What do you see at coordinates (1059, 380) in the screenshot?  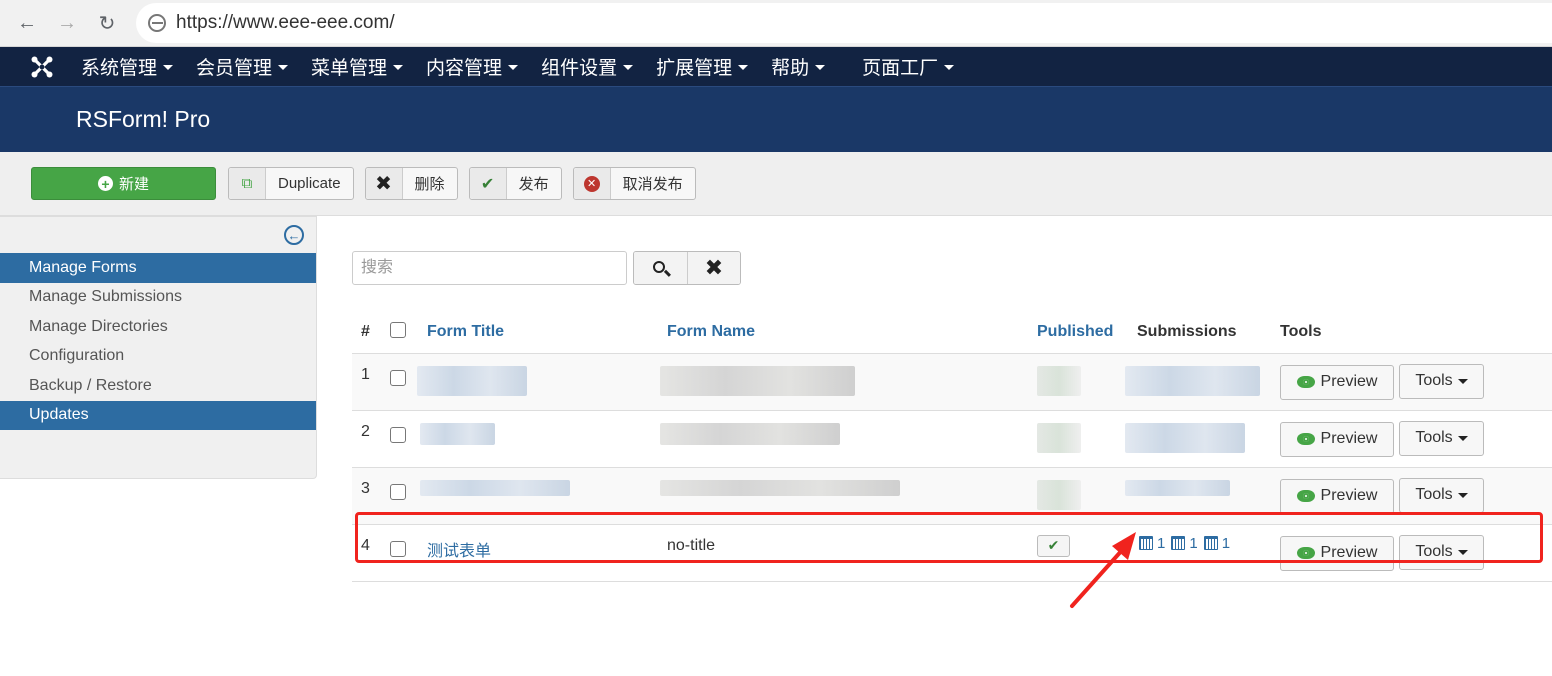 I see `redacted-published` at bounding box center [1059, 380].